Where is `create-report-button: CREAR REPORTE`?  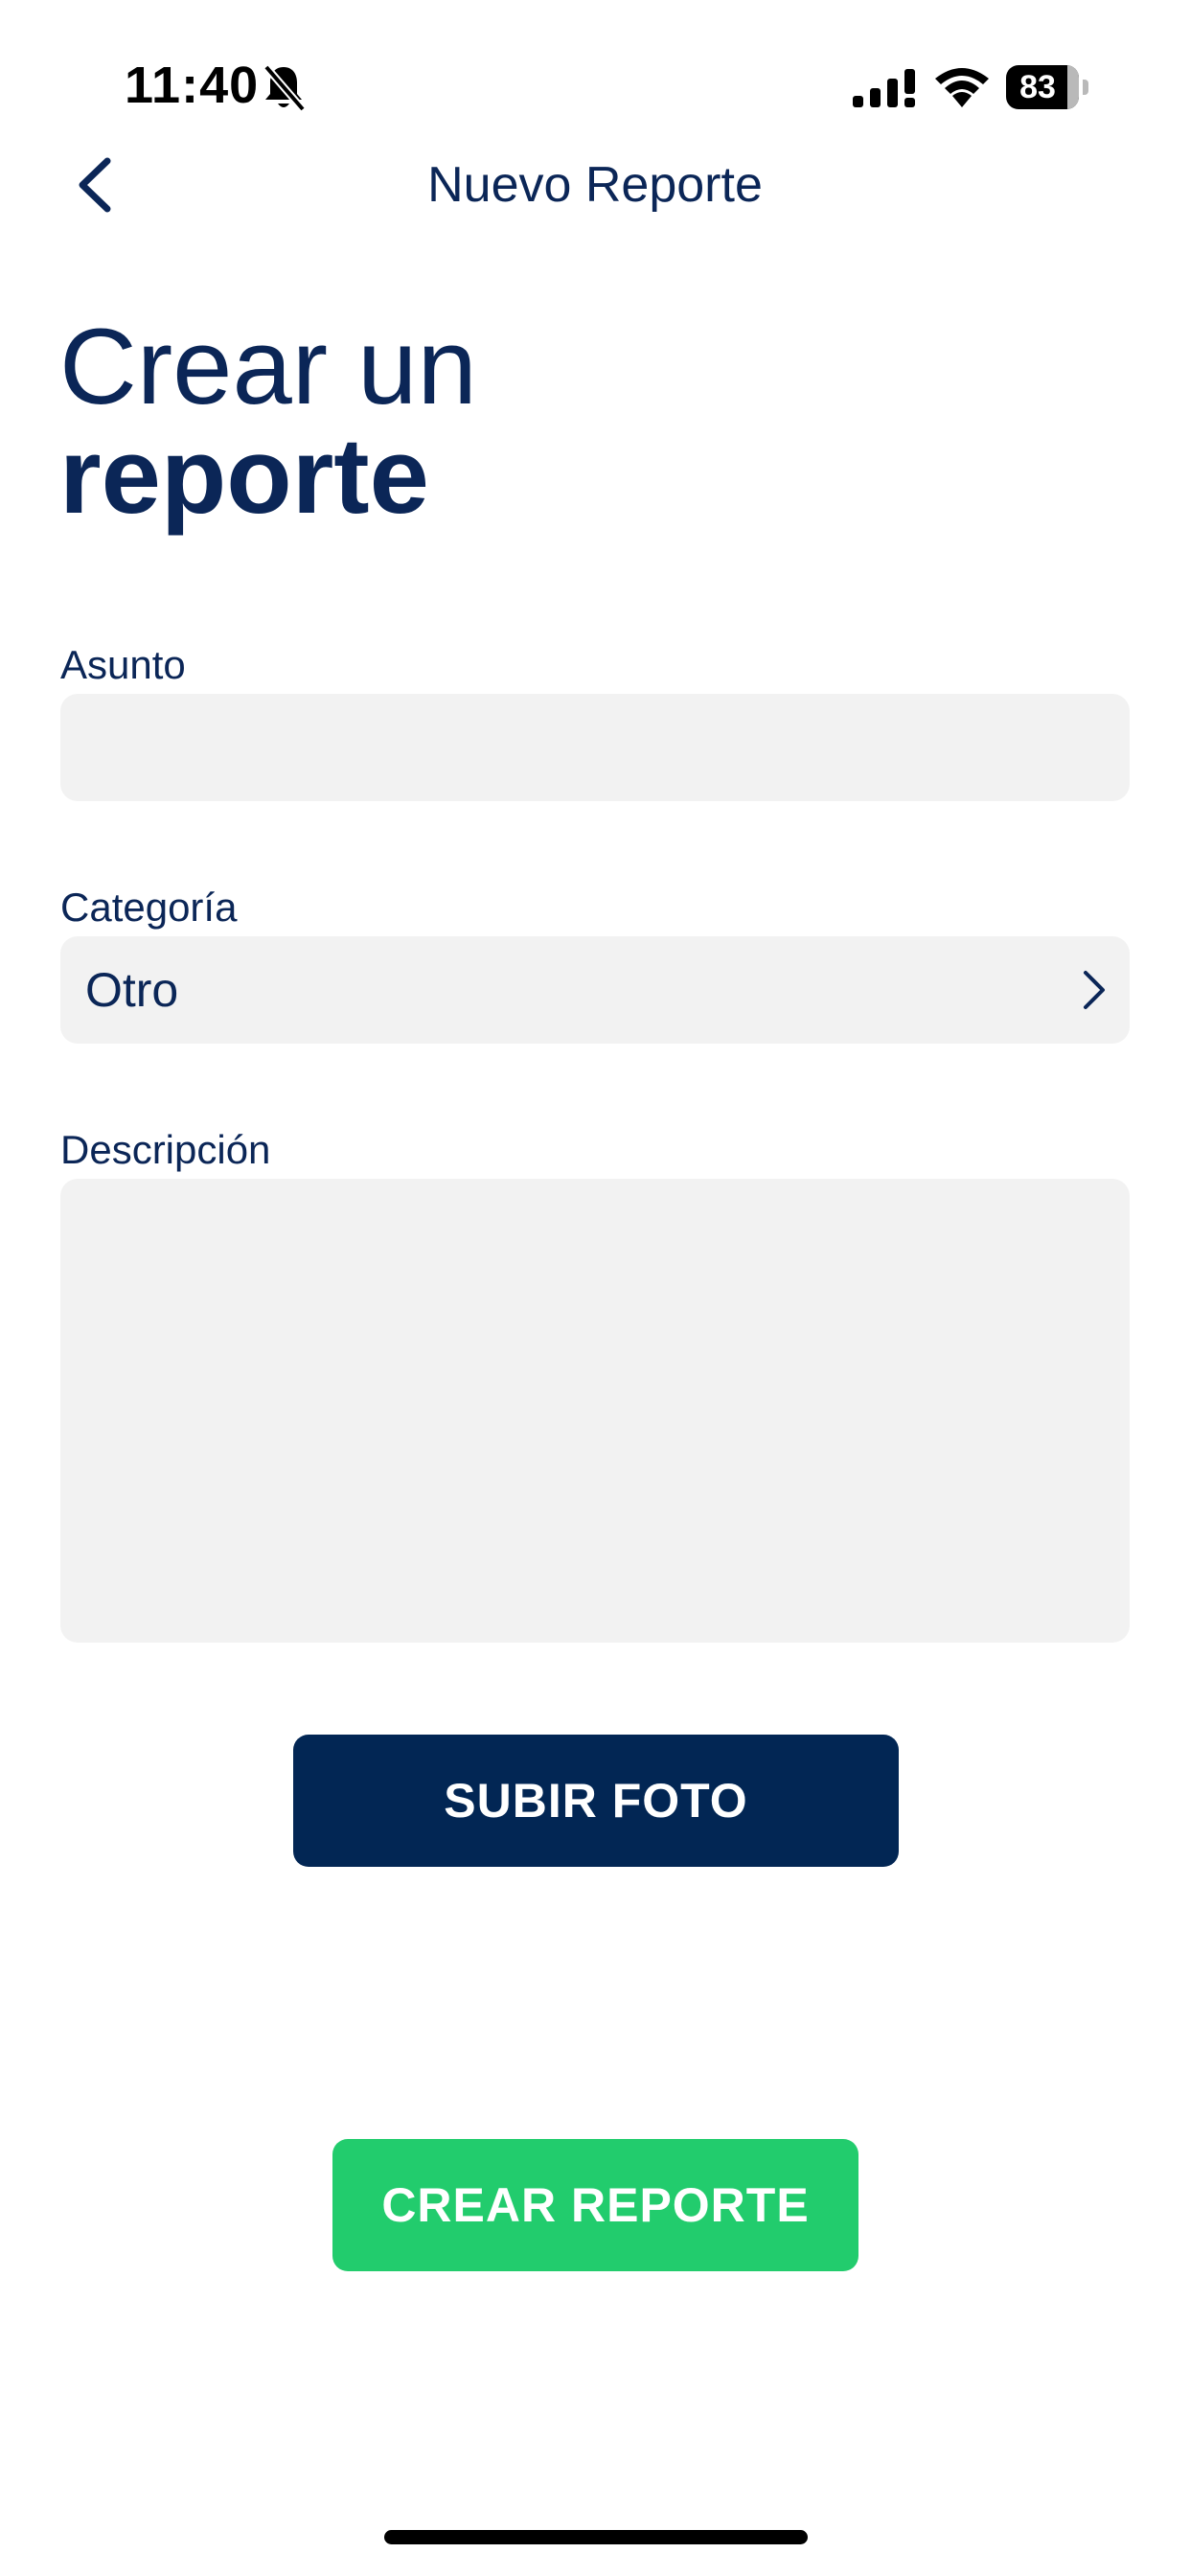 create-report-button: CREAR REPORTE is located at coordinates (595, 2205).